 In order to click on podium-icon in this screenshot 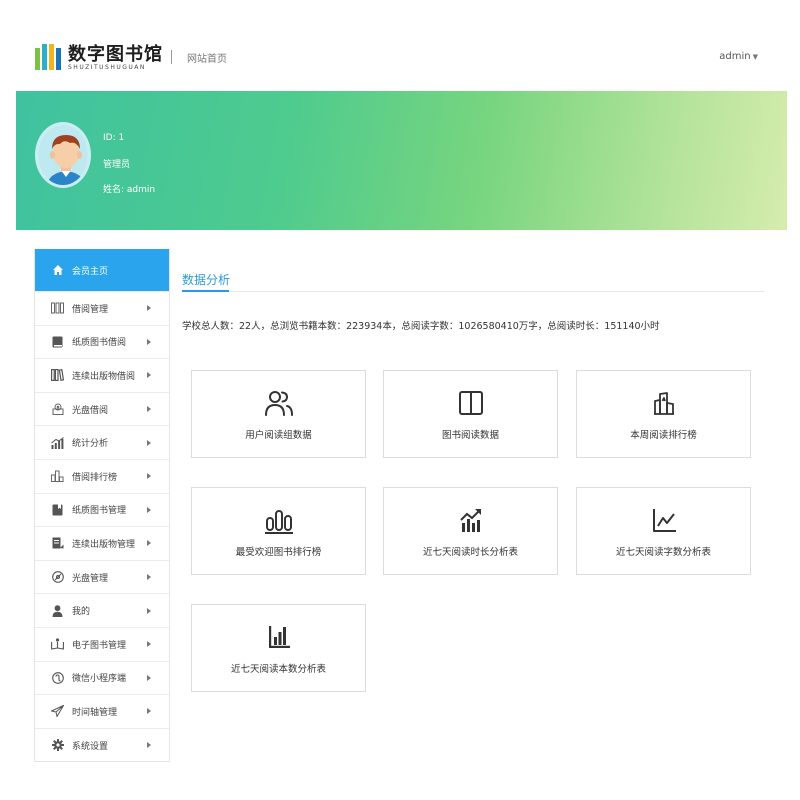, I will do `click(663, 403)`.